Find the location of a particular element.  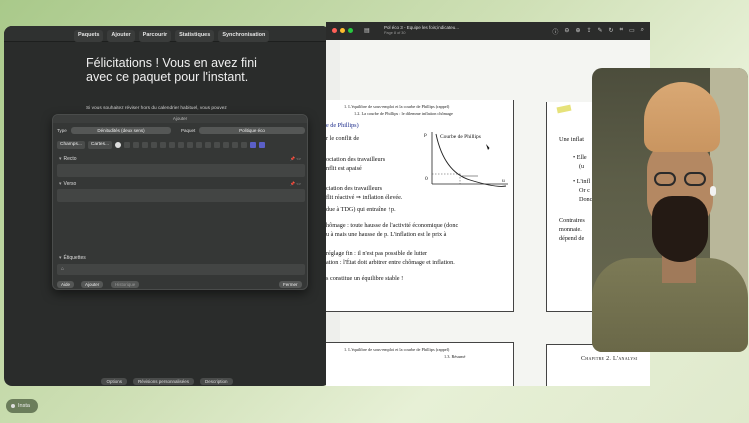

graph-label: Courbe de Phillips is located at coordinates (460, 137).